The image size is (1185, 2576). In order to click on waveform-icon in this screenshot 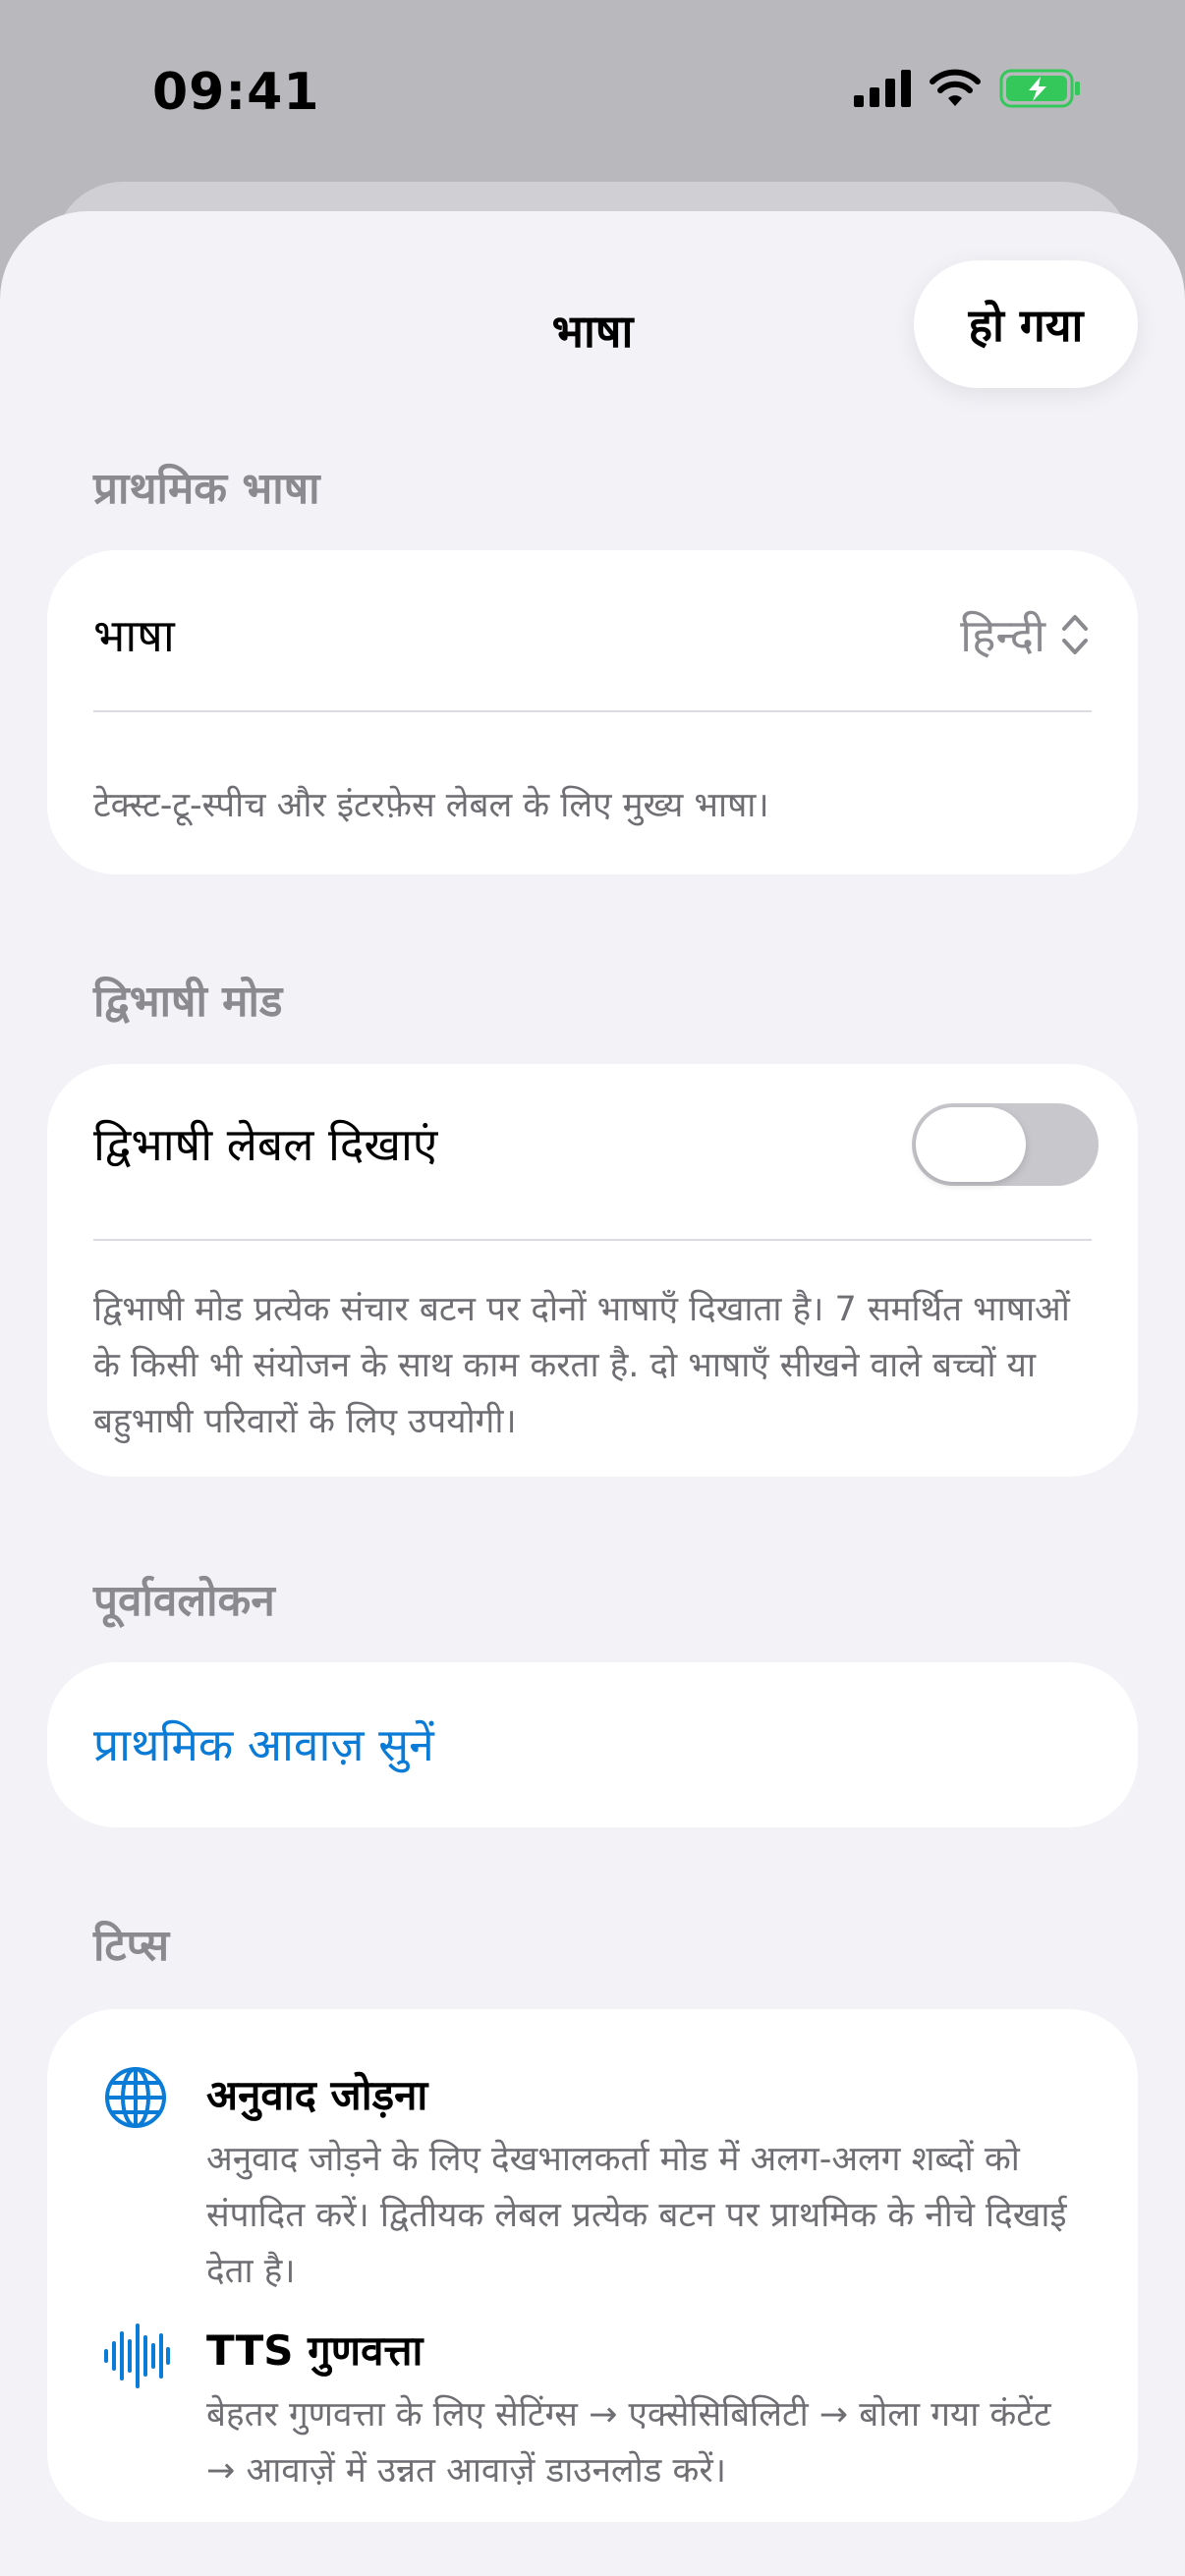, I will do `click(137, 2356)`.